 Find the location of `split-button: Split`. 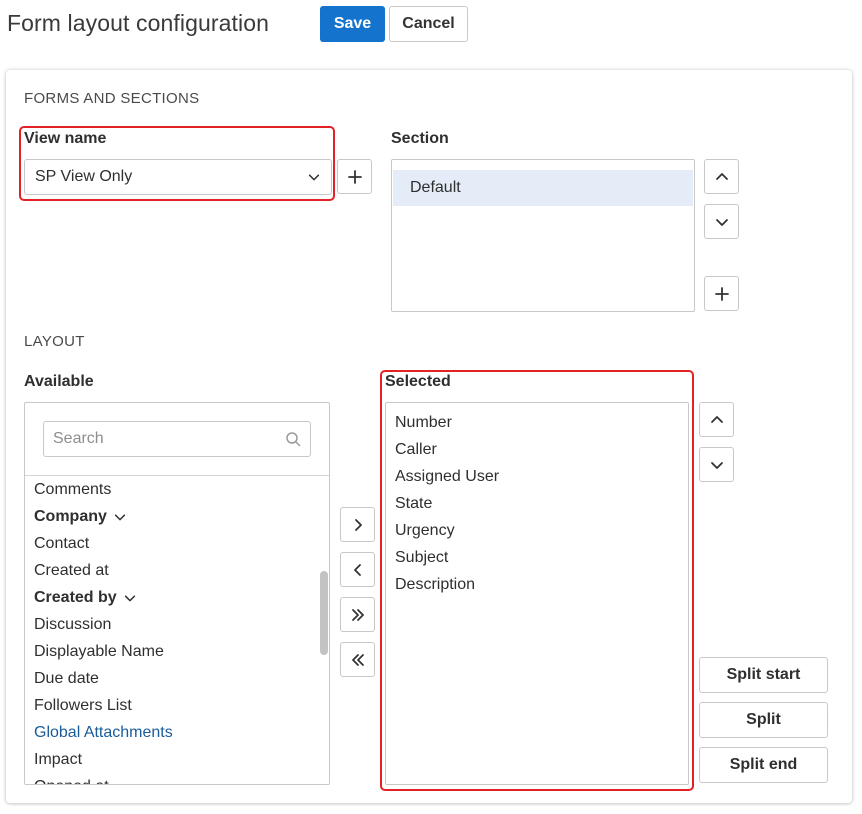

split-button: Split is located at coordinates (763, 720).